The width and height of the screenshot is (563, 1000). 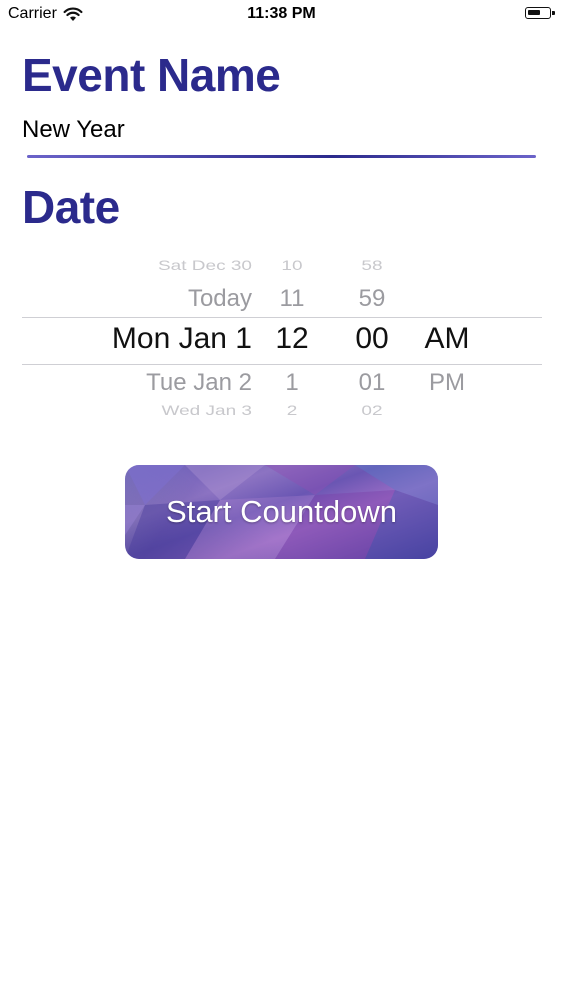 I want to click on status-time: 11:38 PM, so click(x=281, y=13).